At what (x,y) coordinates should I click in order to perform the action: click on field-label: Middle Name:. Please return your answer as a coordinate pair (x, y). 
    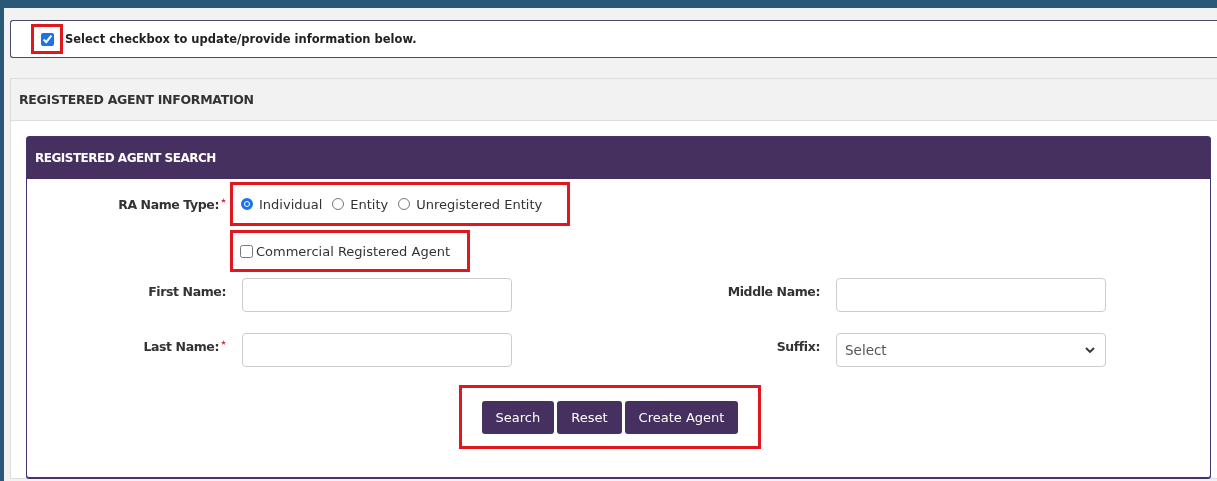
    Looking at the image, I should click on (773, 291).